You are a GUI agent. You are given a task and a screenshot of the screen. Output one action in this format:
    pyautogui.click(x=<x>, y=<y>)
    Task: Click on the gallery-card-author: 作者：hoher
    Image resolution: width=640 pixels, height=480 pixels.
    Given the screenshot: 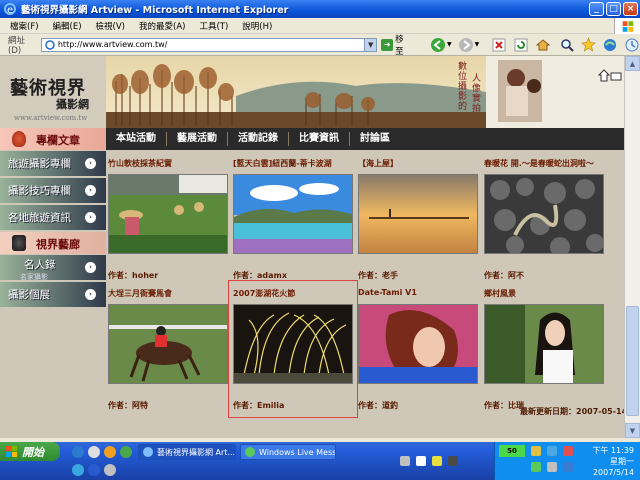 What is the action you would take?
    pyautogui.click(x=133, y=275)
    